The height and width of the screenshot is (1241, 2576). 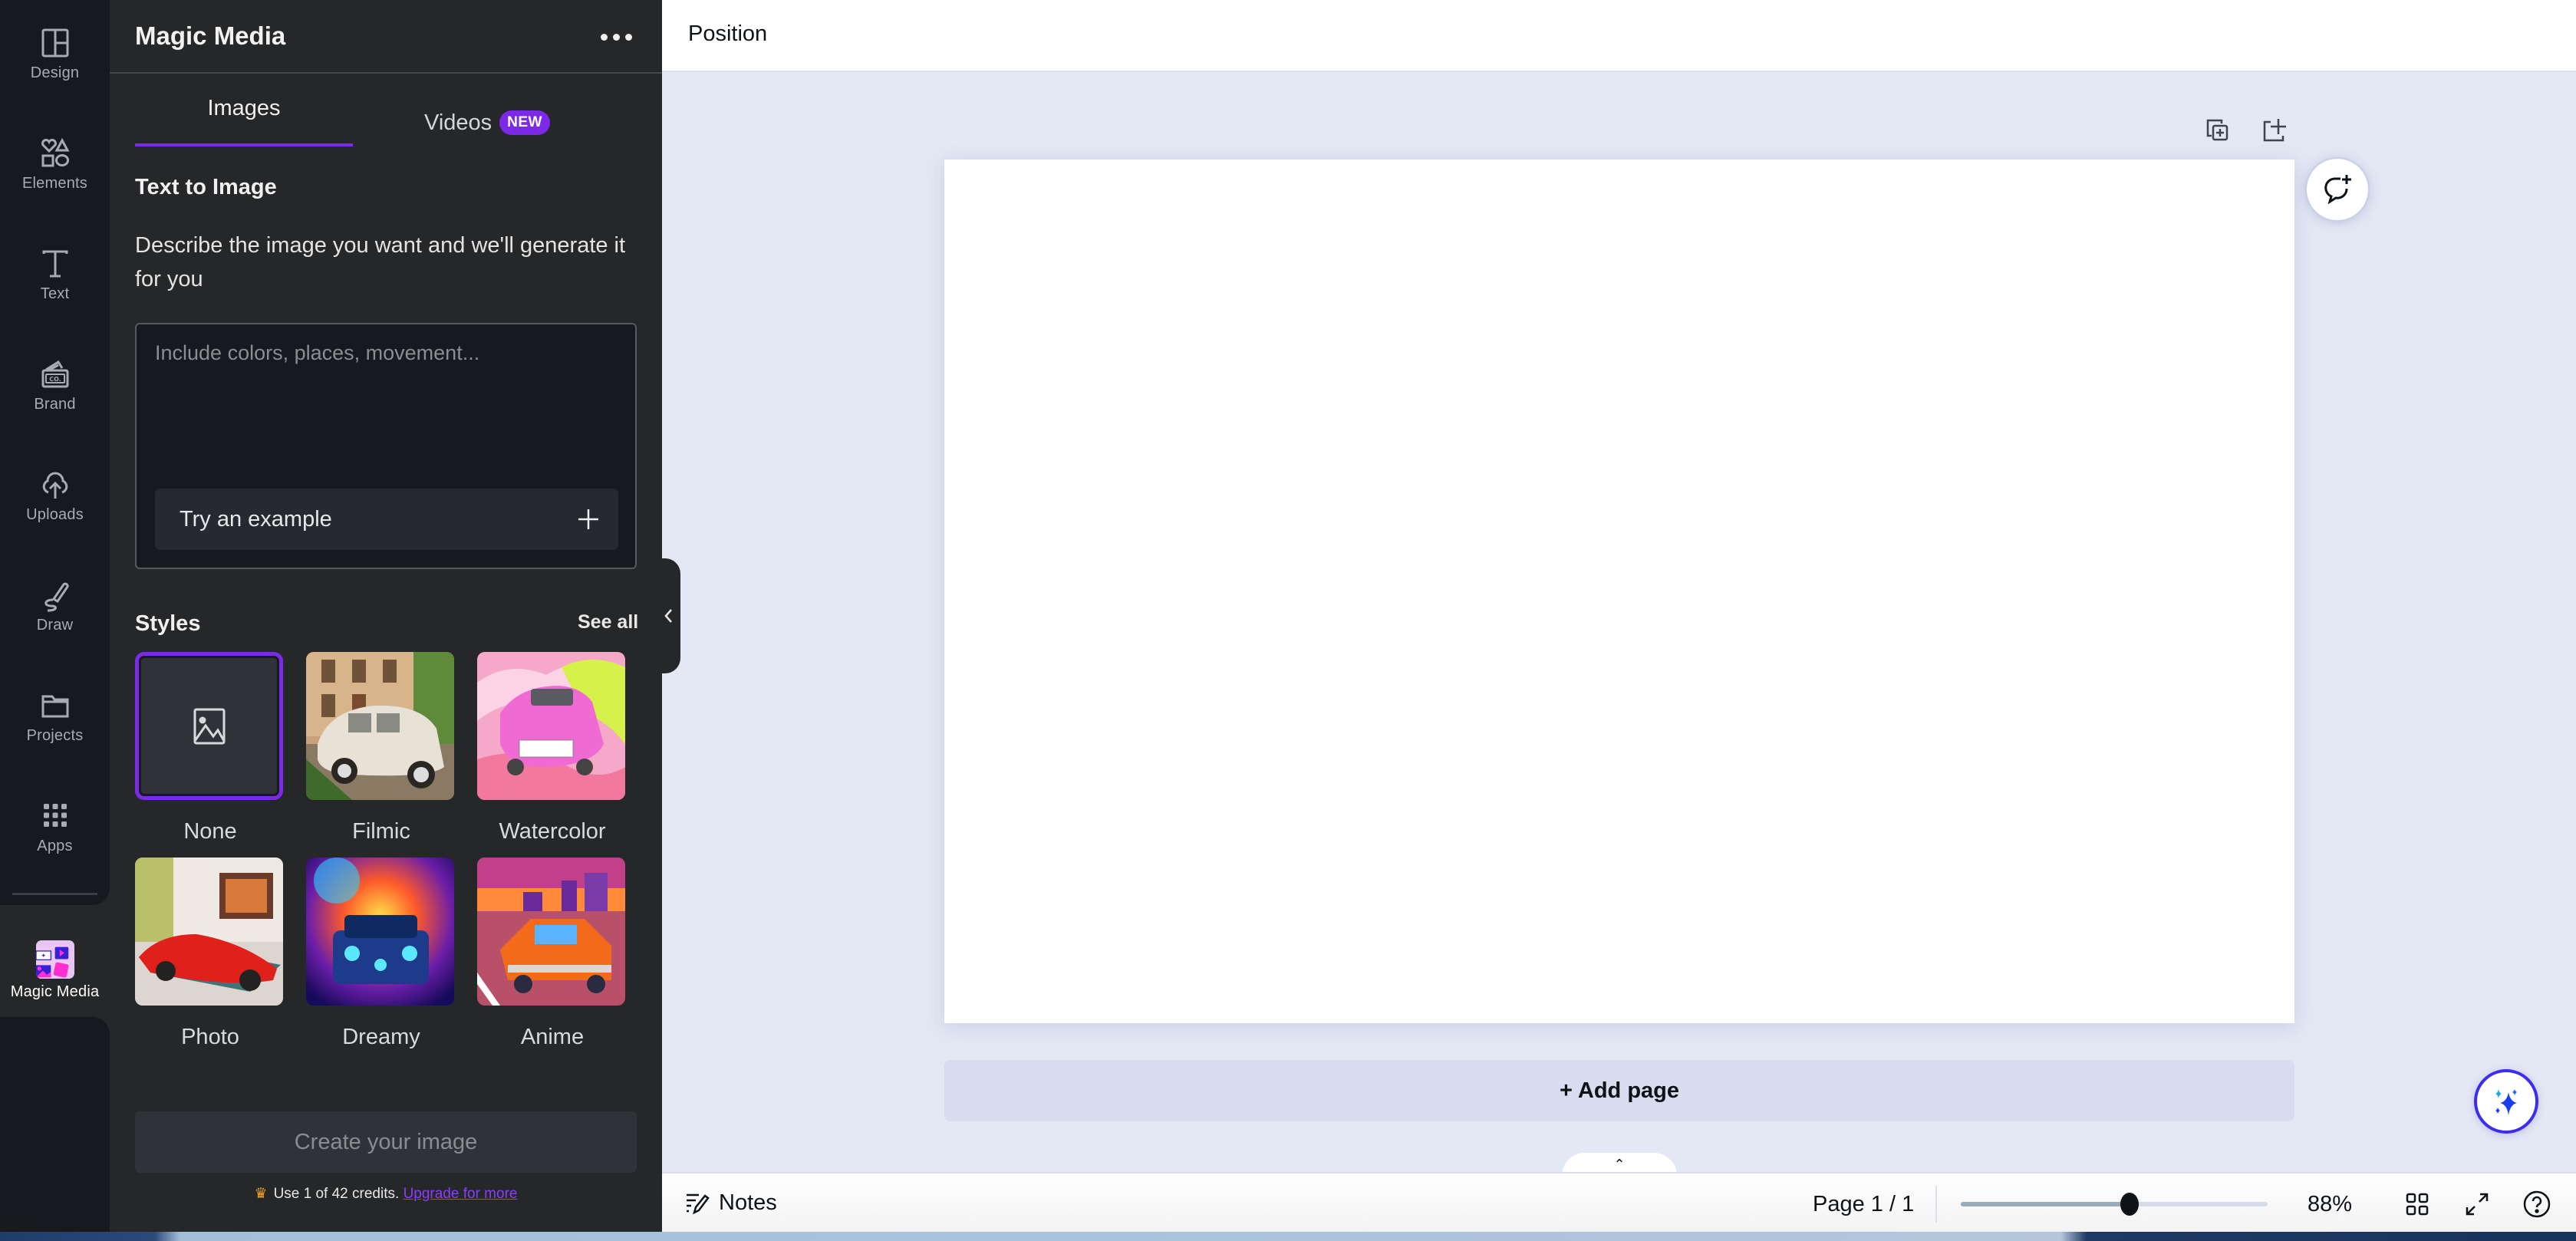 I want to click on style-card-watercolor: Watercolor, so click(x=552, y=748).